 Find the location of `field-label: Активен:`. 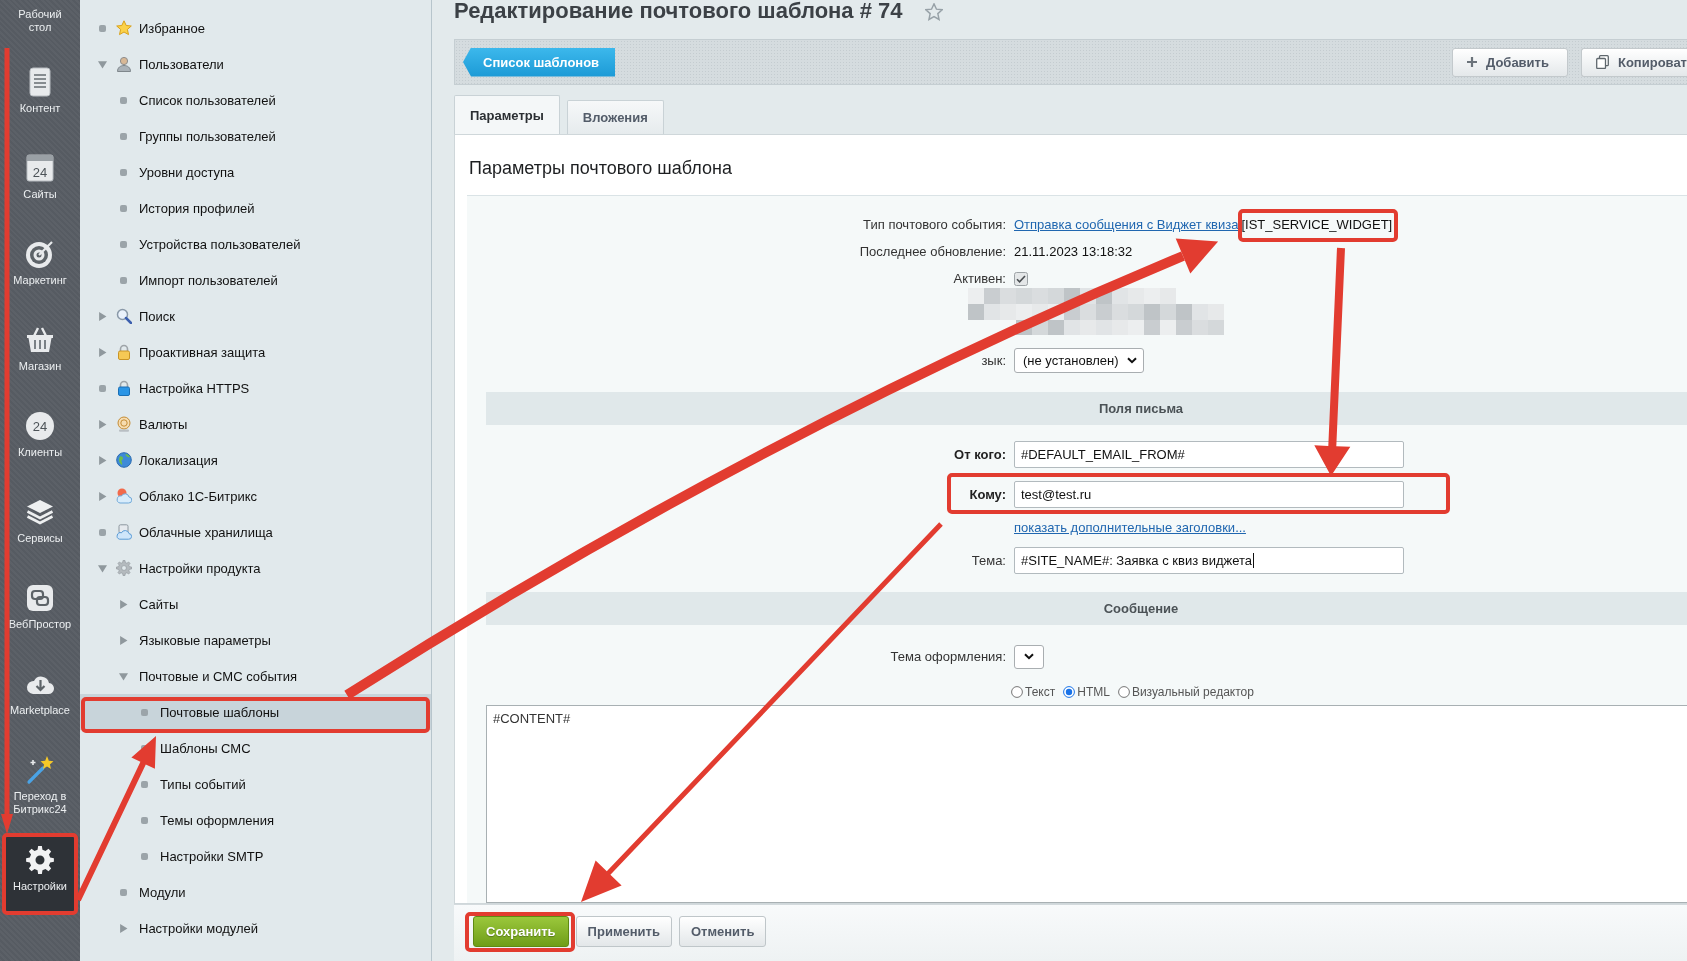

field-label: Активен: is located at coordinates (979, 278).